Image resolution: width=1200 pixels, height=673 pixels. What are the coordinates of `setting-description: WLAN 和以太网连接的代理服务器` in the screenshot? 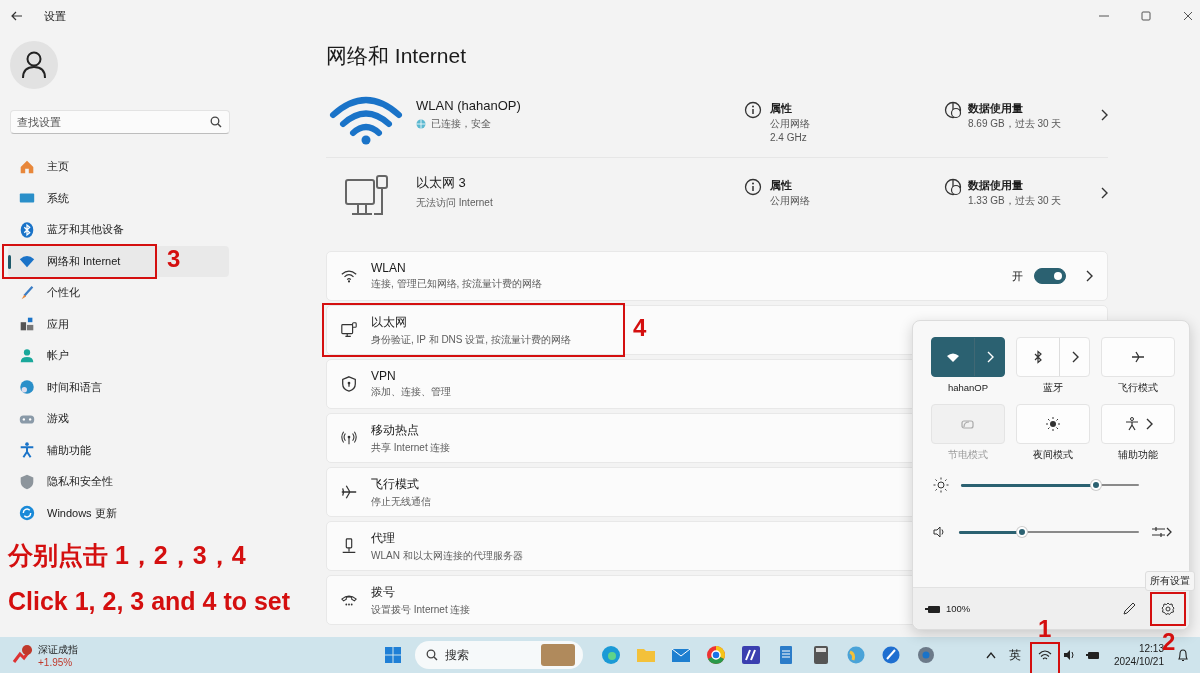 It's located at (447, 555).